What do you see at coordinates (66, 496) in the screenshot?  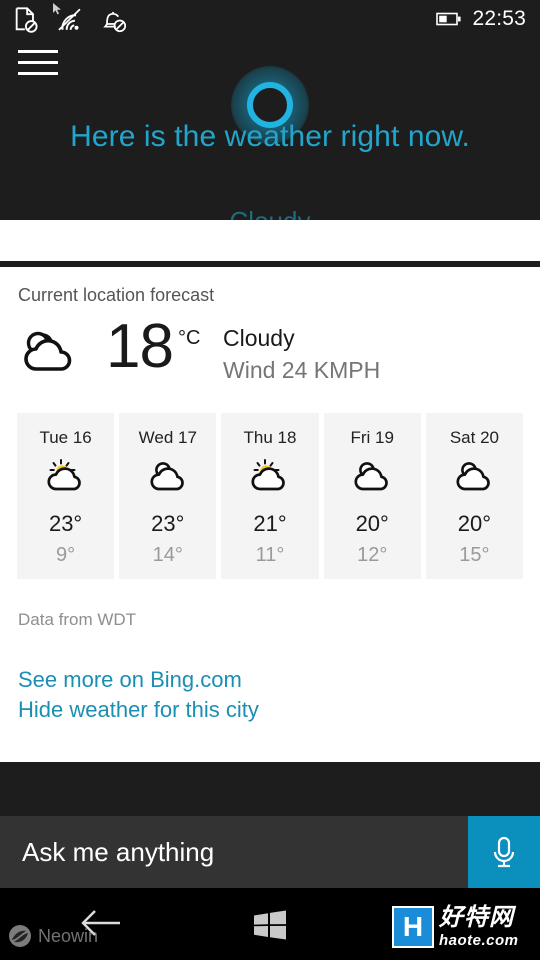 I see `forecast-day-card: Tue 16 23° 9°` at bounding box center [66, 496].